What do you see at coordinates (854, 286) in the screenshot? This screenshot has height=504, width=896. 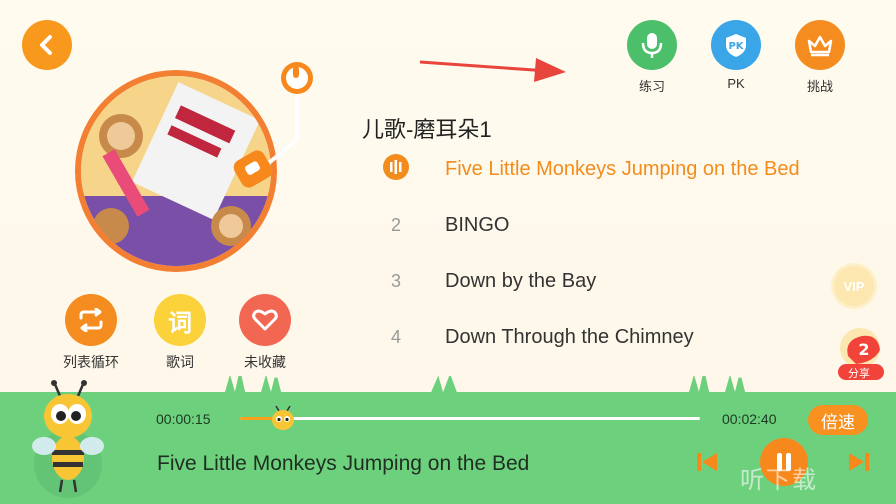 I see `vip-badge: VIP` at bounding box center [854, 286].